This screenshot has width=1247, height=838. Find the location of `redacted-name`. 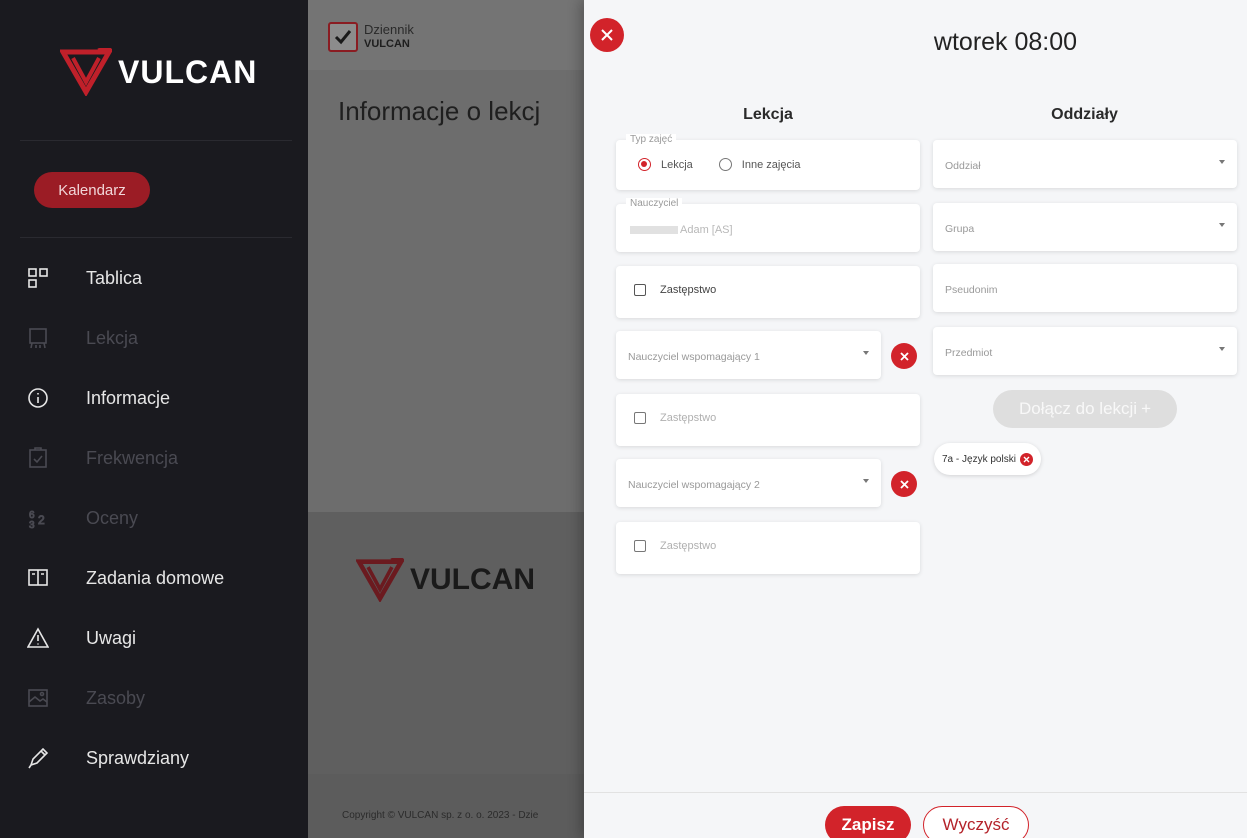

redacted-name is located at coordinates (654, 230).